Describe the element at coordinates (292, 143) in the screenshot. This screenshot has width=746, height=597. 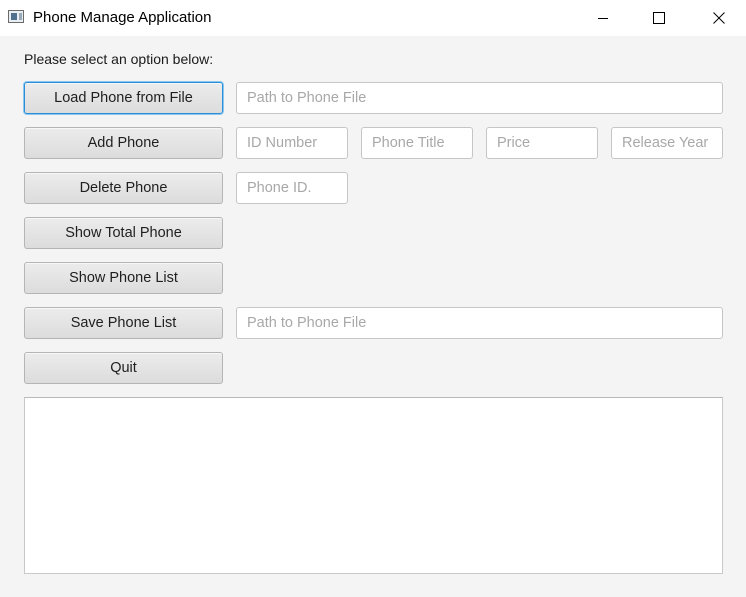
I see `id-number-input` at that location.